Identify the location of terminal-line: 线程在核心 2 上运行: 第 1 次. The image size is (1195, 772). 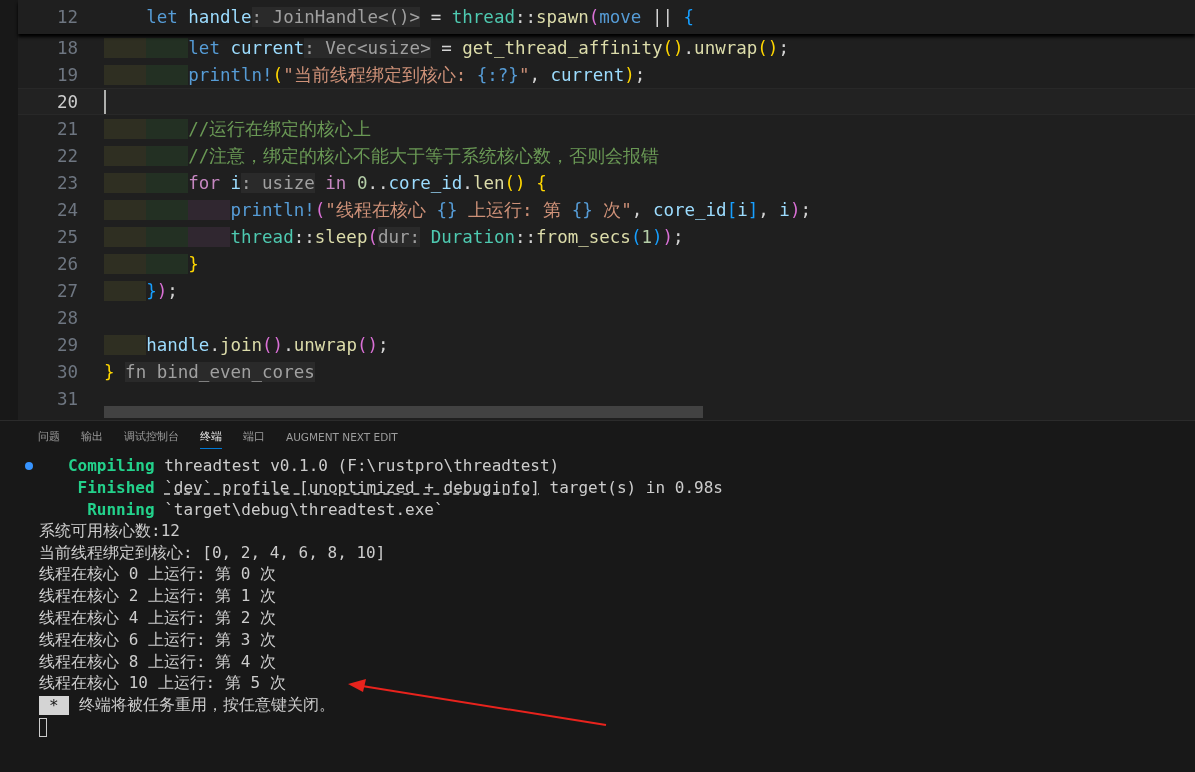
(158, 597).